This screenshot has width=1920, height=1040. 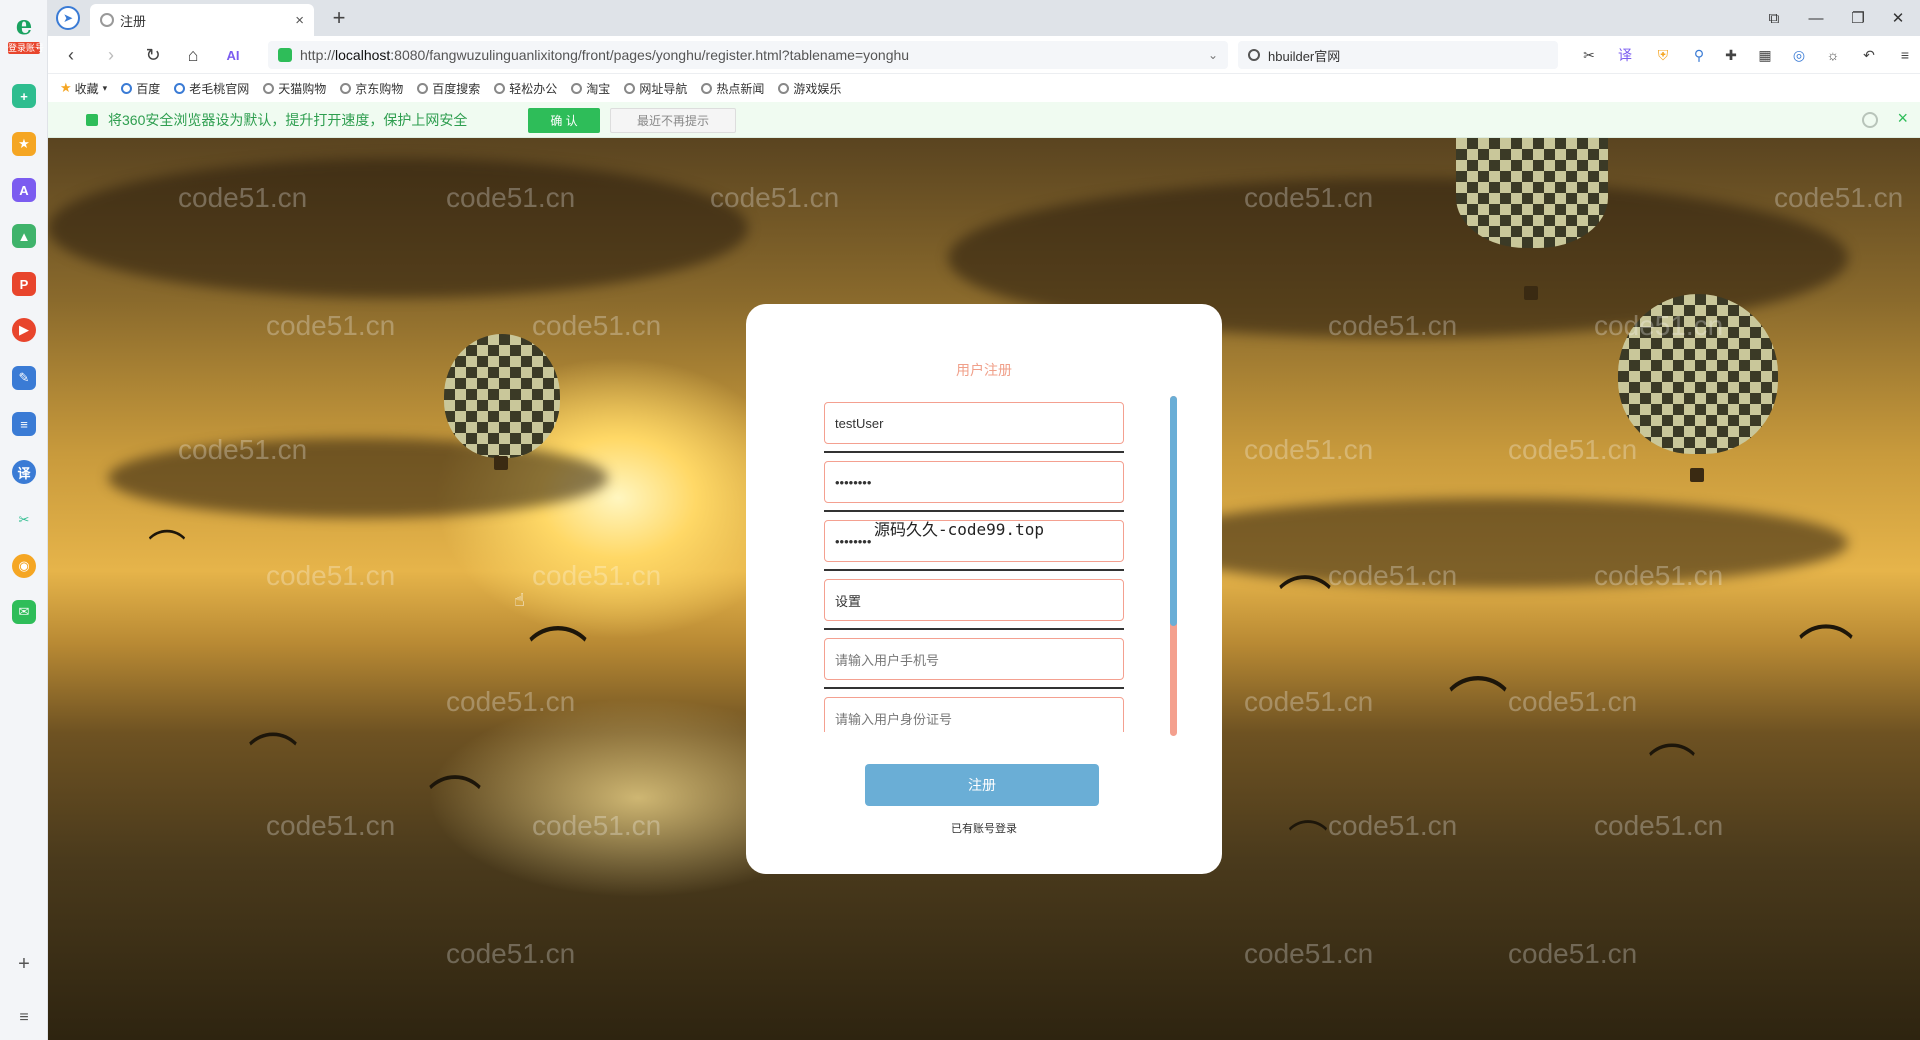 What do you see at coordinates (1799, 55) in the screenshot?
I see `browser-edge-icon: ◎` at bounding box center [1799, 55].